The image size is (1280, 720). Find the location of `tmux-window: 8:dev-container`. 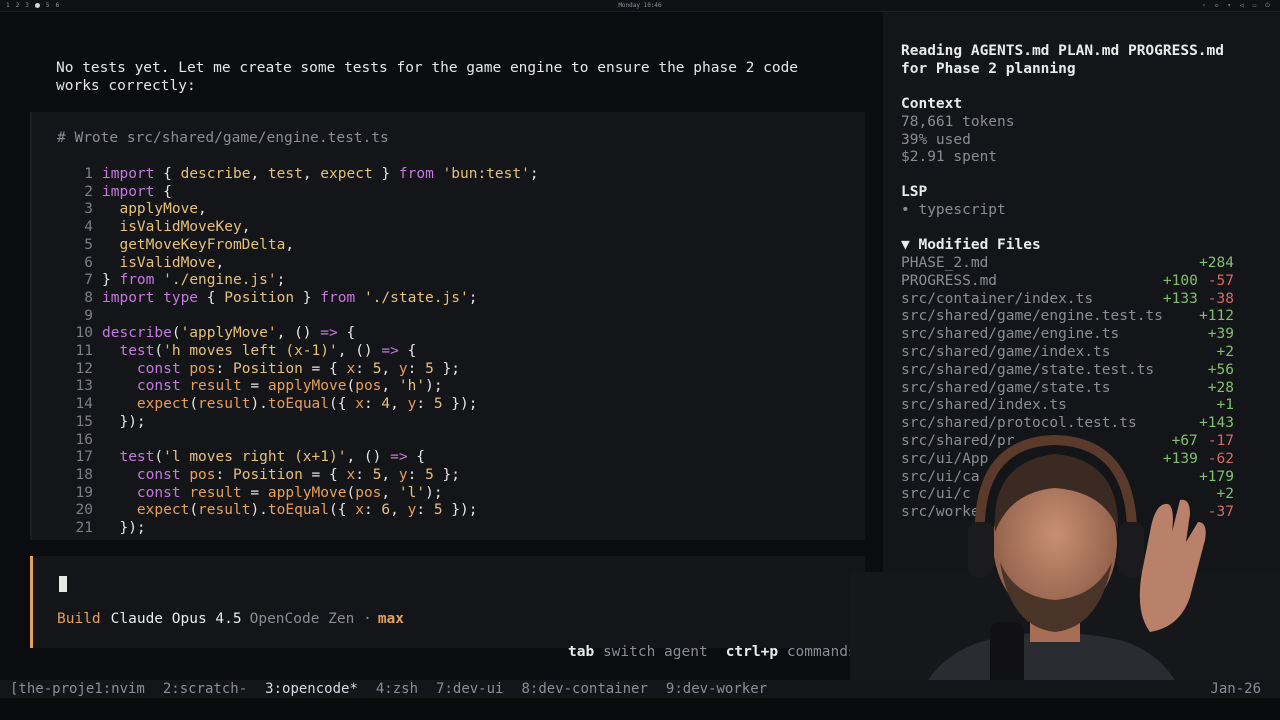

tmux-window: 8:dev-container is located at coordinates (584, 689).